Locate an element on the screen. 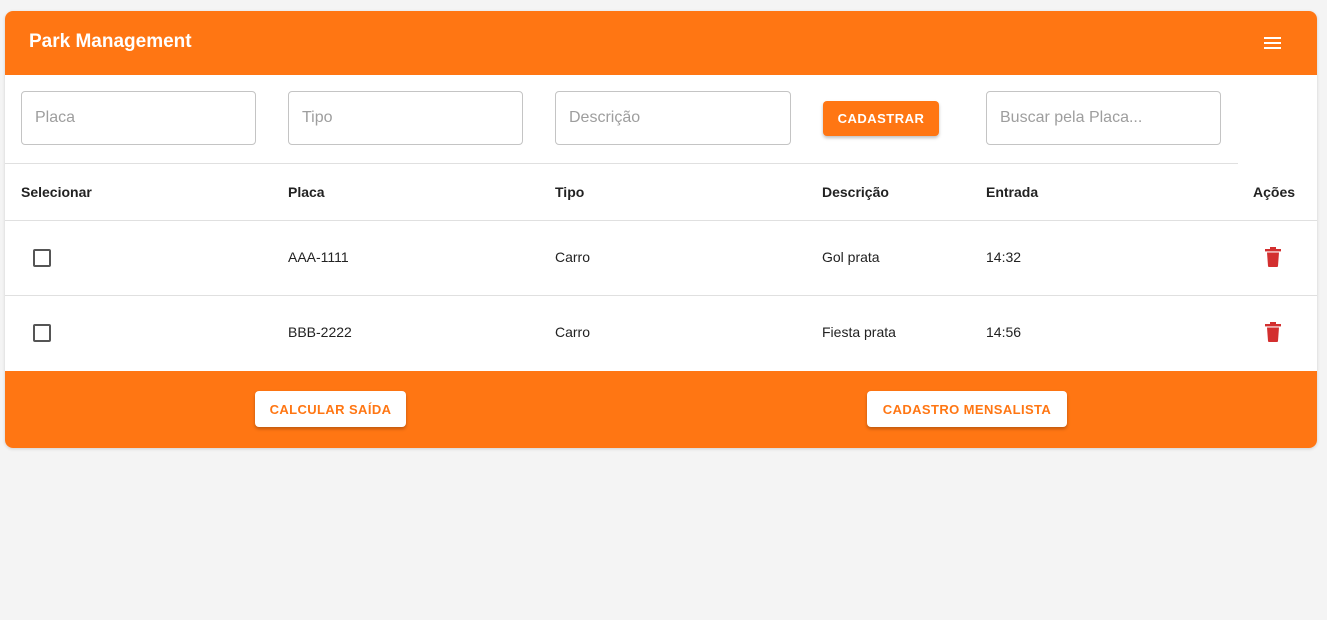 This screenshot has height=620, width=1327. app-title: Park Management is located at coordinates (110, 41).